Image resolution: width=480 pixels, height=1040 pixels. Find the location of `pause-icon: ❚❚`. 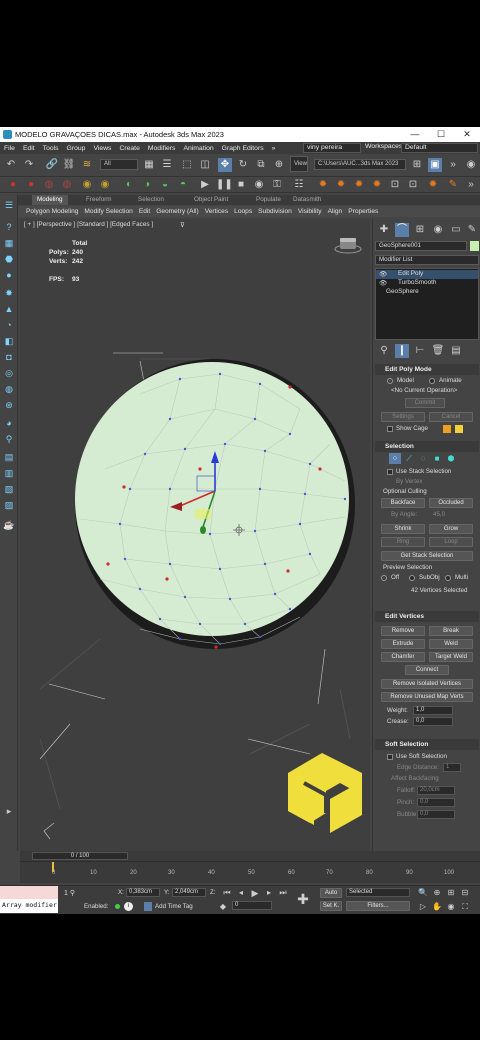

pause-icon: ❚❚ is located at coordinates (224, 185).